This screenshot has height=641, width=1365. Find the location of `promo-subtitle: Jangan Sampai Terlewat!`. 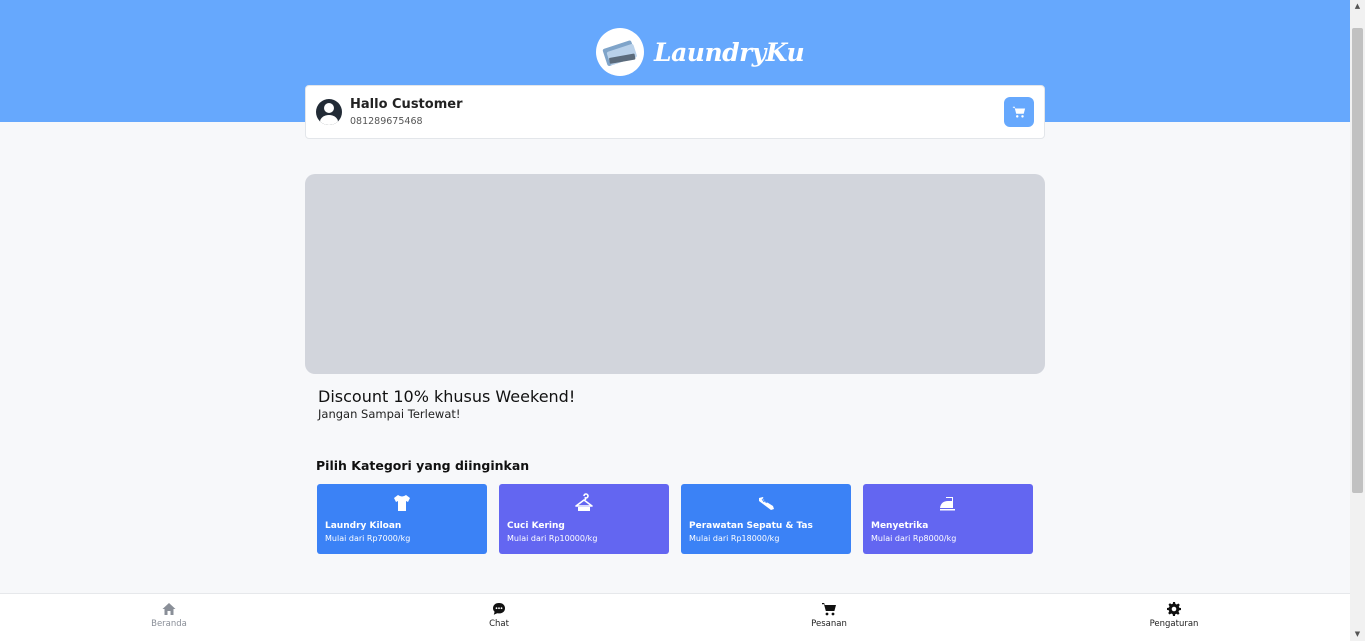

promo-subtitle: Jangan Sampai Terlewat! is located at coordinates (389, 414).